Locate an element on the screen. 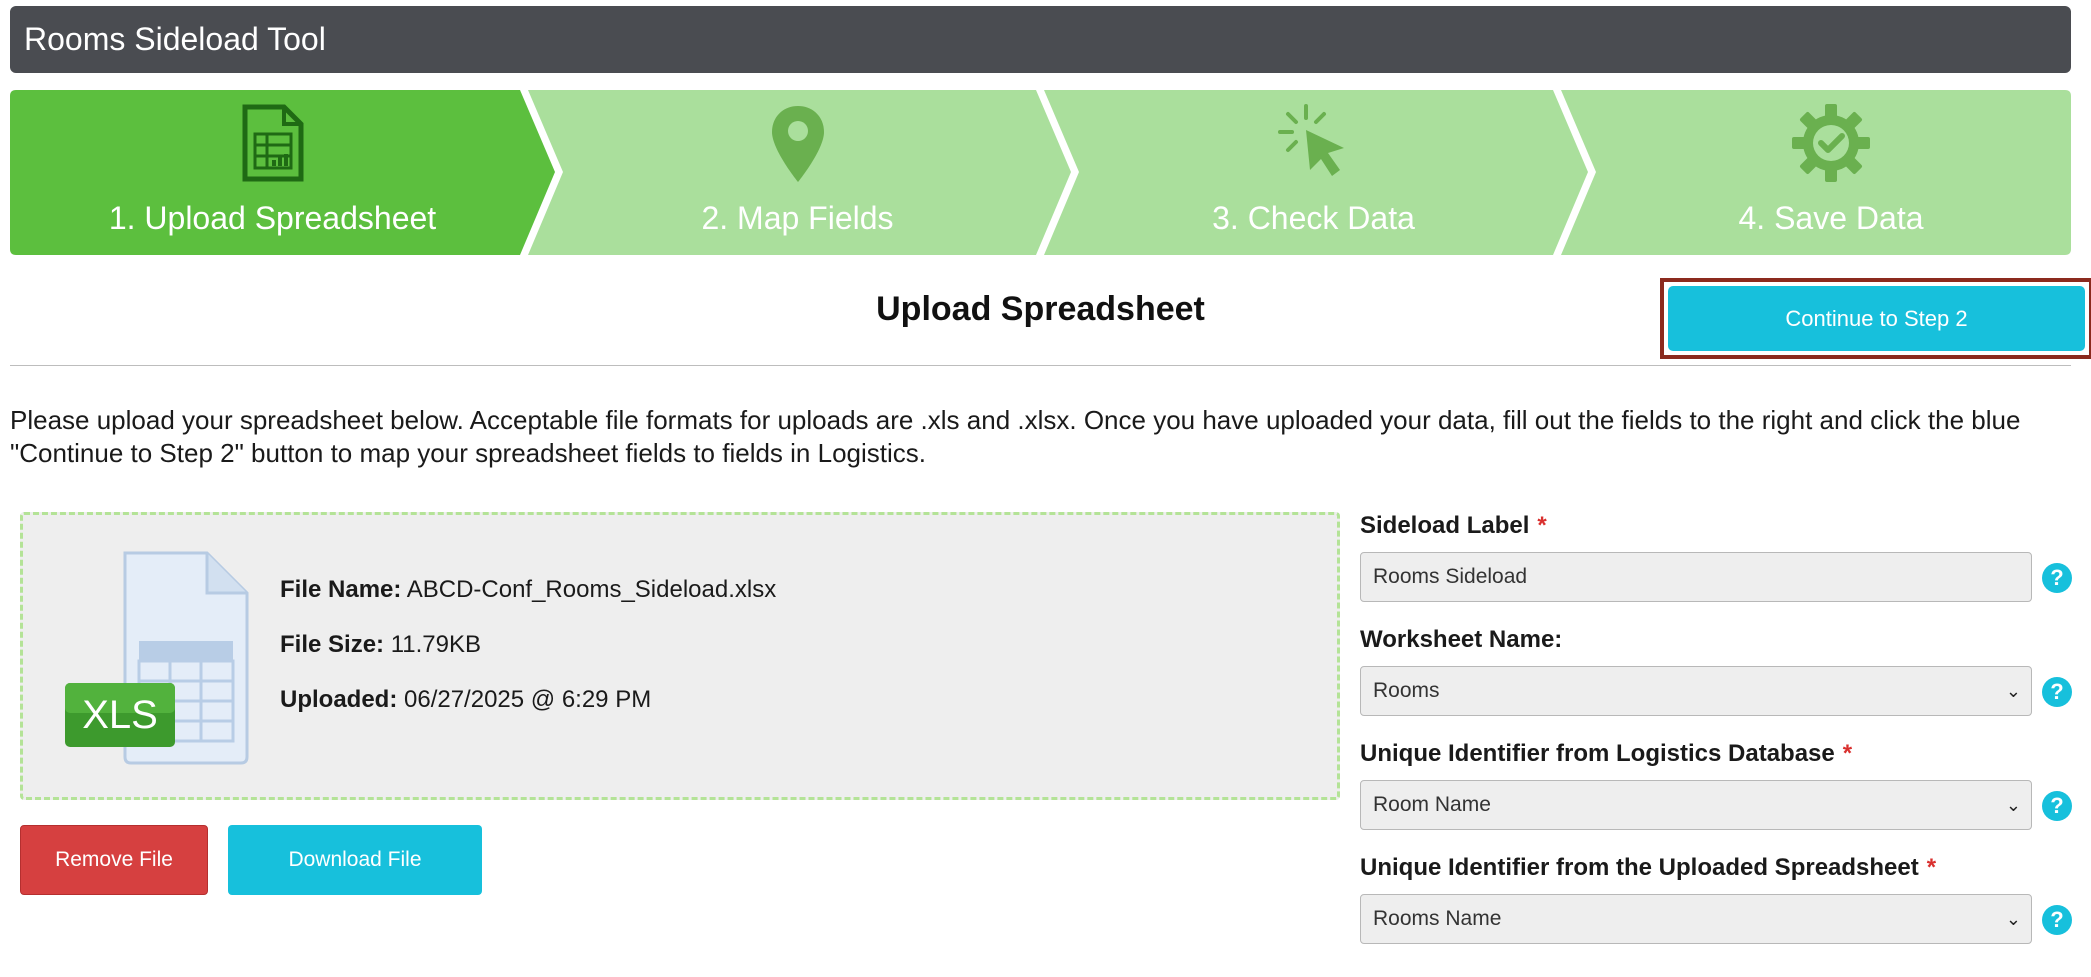 The height and width of the screenshot is (977, 2091). app-title: Rooms Sideload Tool is located at coordinates (175, 39).